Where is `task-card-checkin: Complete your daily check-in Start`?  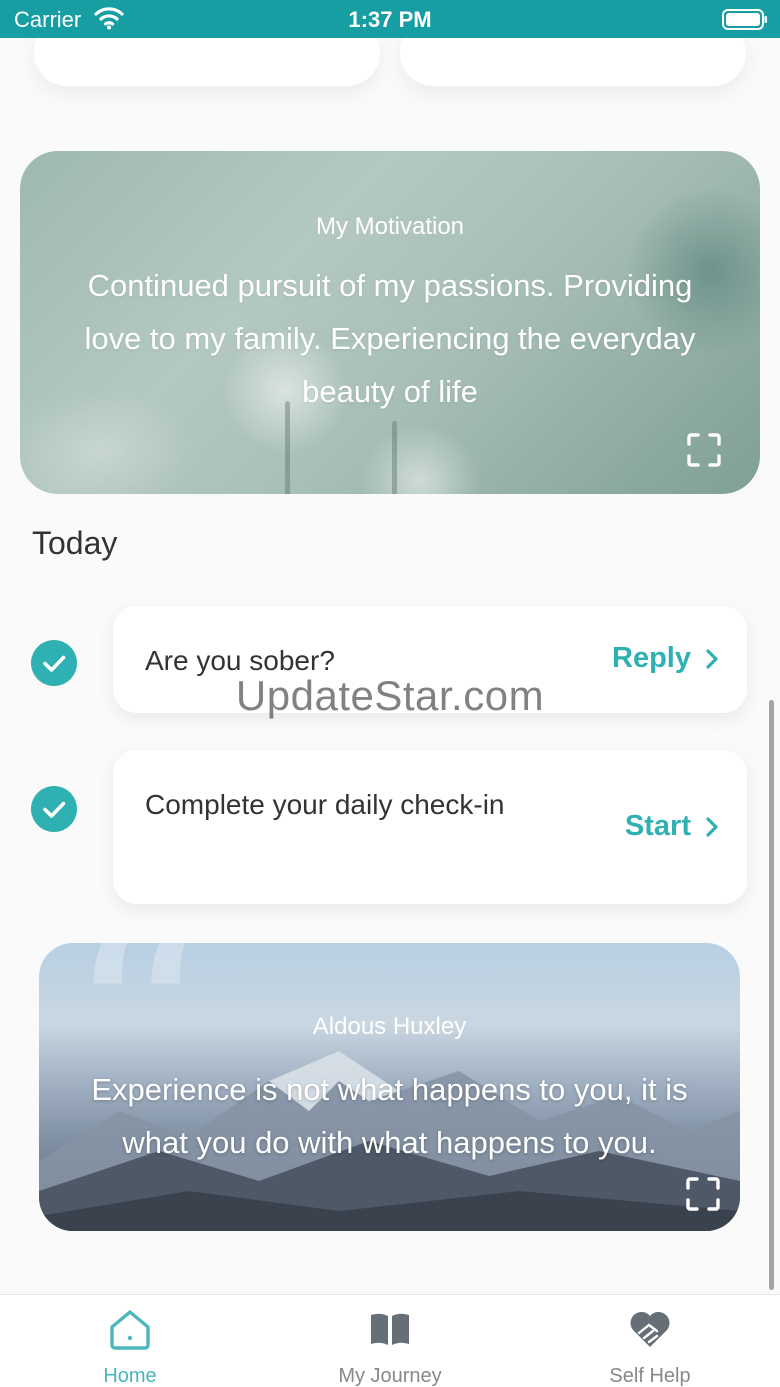 task-card-checkin: Complete your daily check-in Start is located at coordinates (430, 827).